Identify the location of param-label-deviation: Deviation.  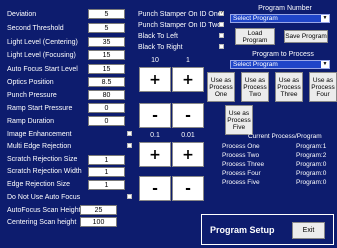
(22, 14).